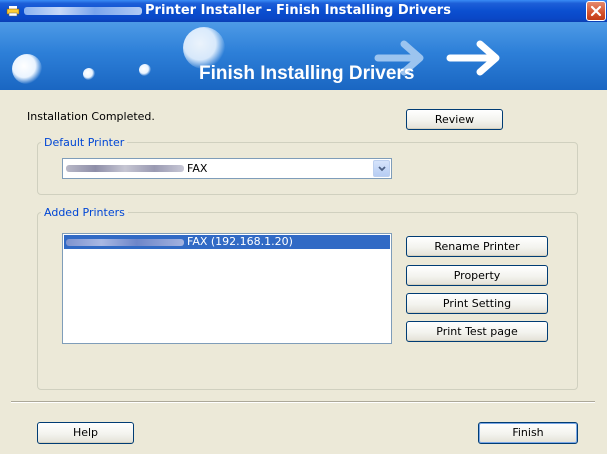 Image resolution: width=607 pixels, height=454 pixels. I want to click on finish-button: Finish, so click(528, 433).